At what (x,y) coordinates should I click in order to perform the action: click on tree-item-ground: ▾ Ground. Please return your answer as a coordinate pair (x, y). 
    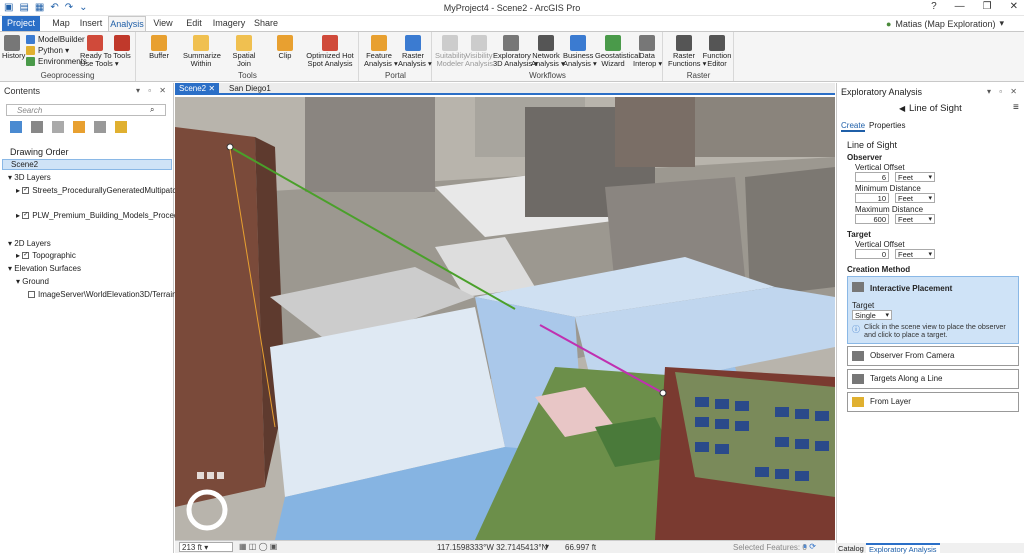
    Looking at the image, I should click on (32, 281).